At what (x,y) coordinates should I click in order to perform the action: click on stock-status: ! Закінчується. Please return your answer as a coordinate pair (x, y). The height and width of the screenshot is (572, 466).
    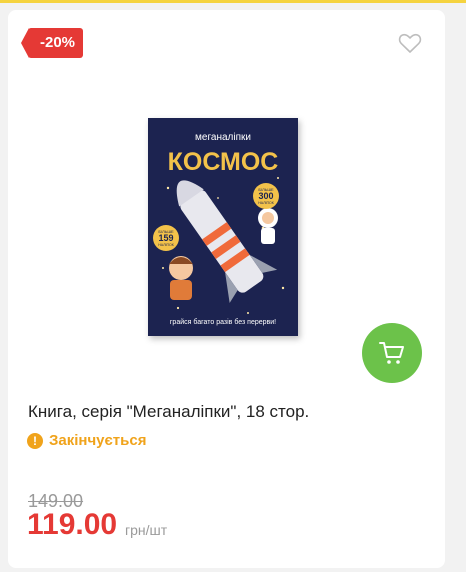
    Looking at the image, I should click on (86, 440).